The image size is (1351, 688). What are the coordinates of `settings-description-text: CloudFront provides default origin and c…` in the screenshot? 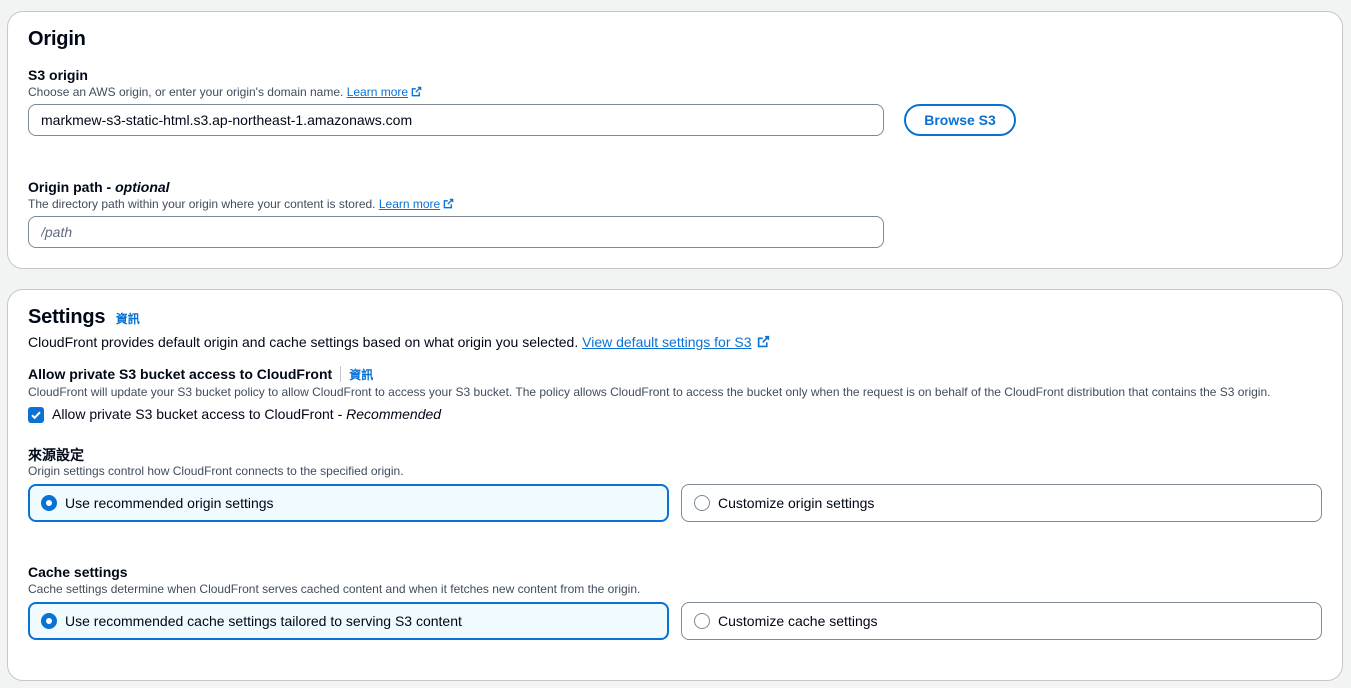 It's located at (303, 342).